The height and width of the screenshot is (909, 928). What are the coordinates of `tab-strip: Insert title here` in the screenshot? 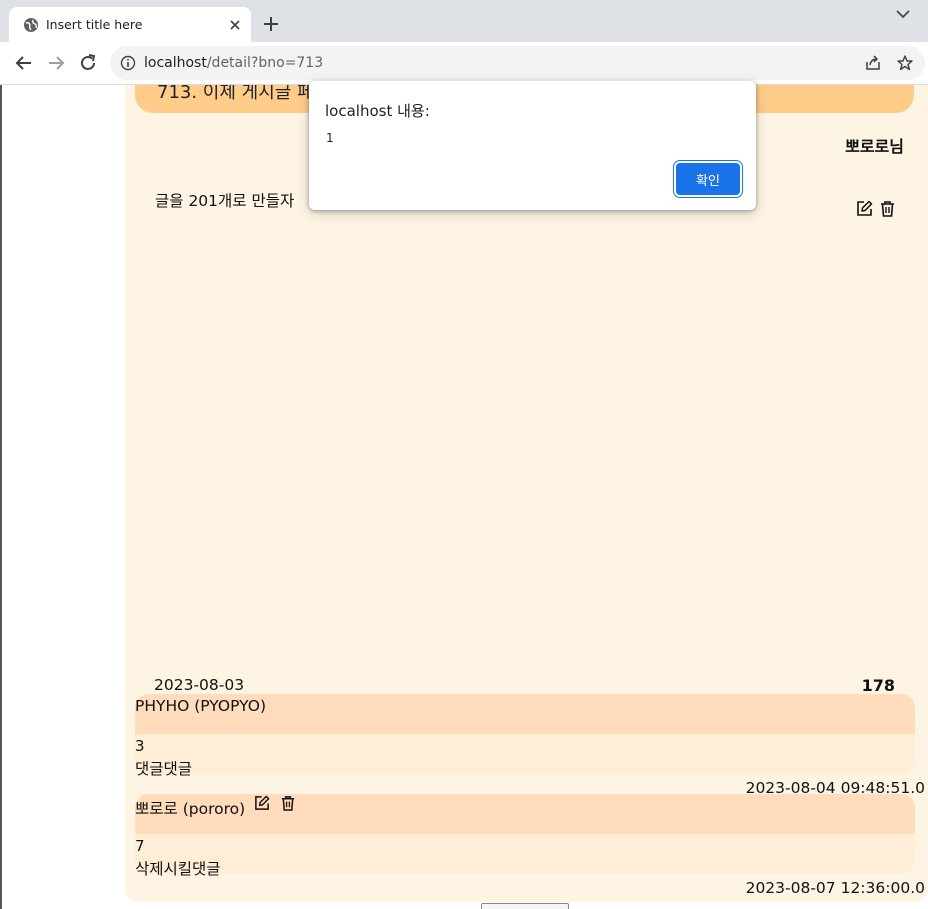 It's located at (464, 21).